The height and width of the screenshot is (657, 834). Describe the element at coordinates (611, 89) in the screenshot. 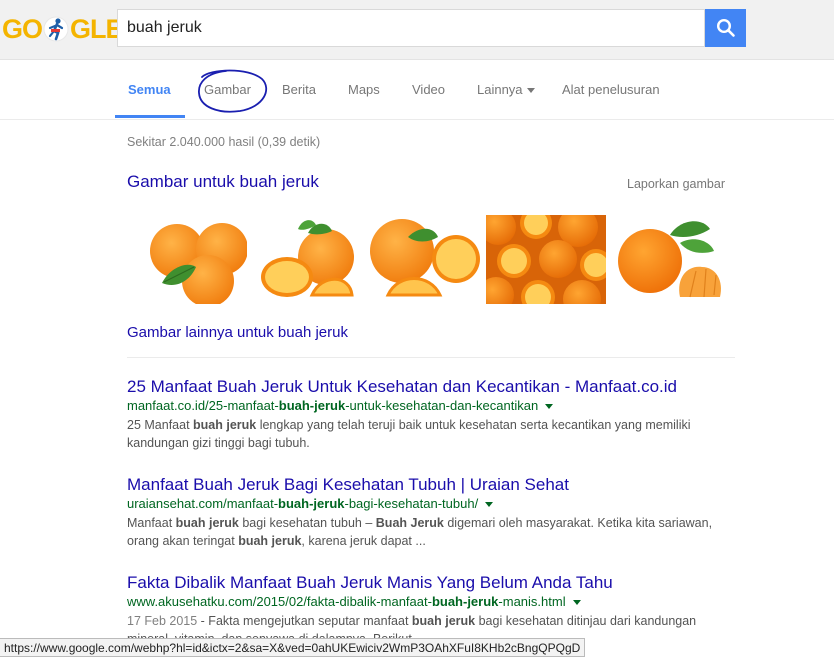

I see `tab-alat-penelusuran: Alat penelusuran` at that location.